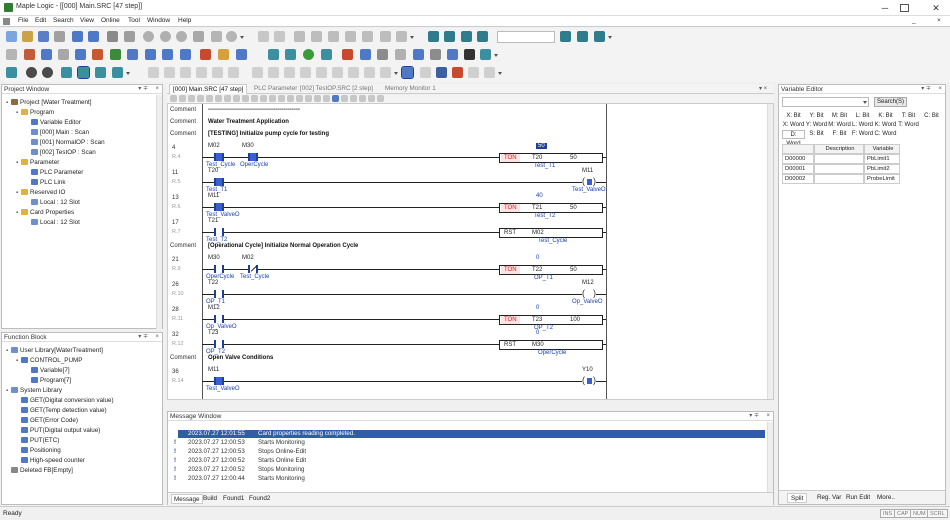 The height and width of the screenshot is (520, 950). What do you see at coordinates (201, 72) in the screenshot?
I see `contact-nc-icon` at bounding box center [201, 72].